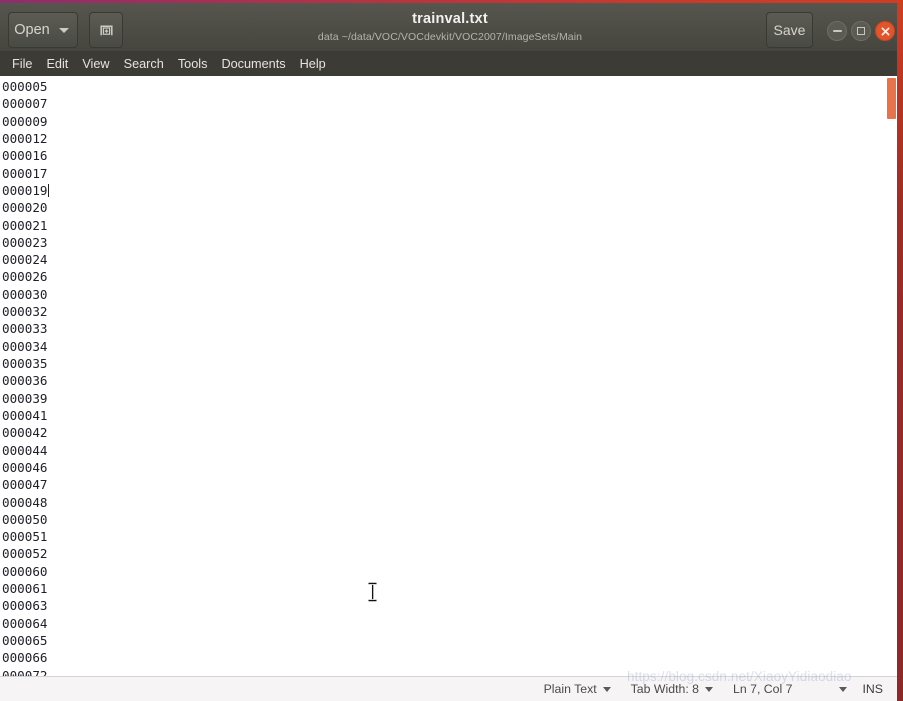 The height and width of the screenshot is (701, 903). I want to click on text-line: 000064, so click(25, 623).